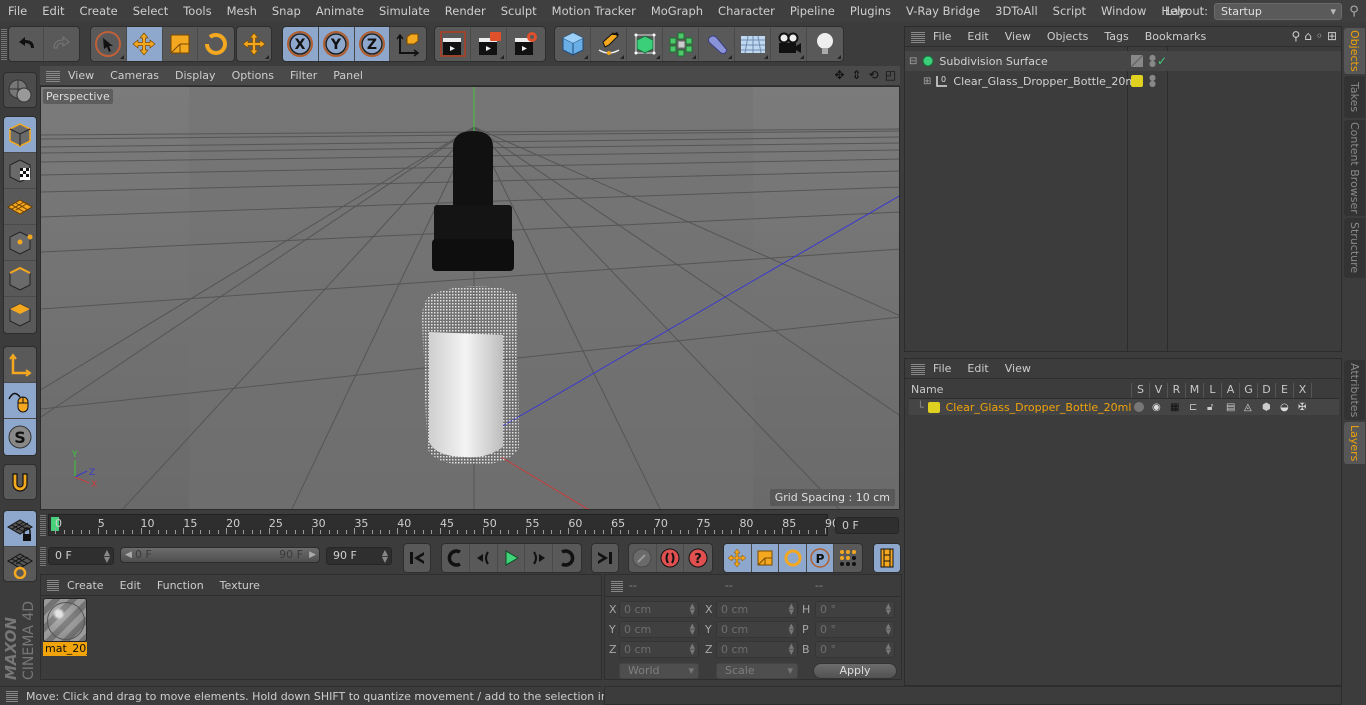 The image size is (1366, 705). I want to click on light-button, so click(825, 44).